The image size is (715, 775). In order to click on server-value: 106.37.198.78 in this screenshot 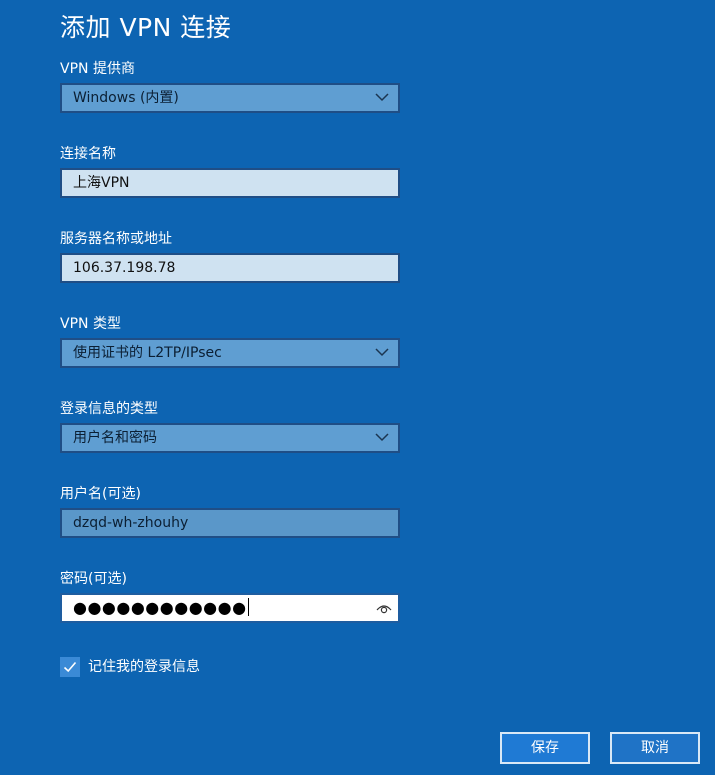, I will do `click(124, 268)`.